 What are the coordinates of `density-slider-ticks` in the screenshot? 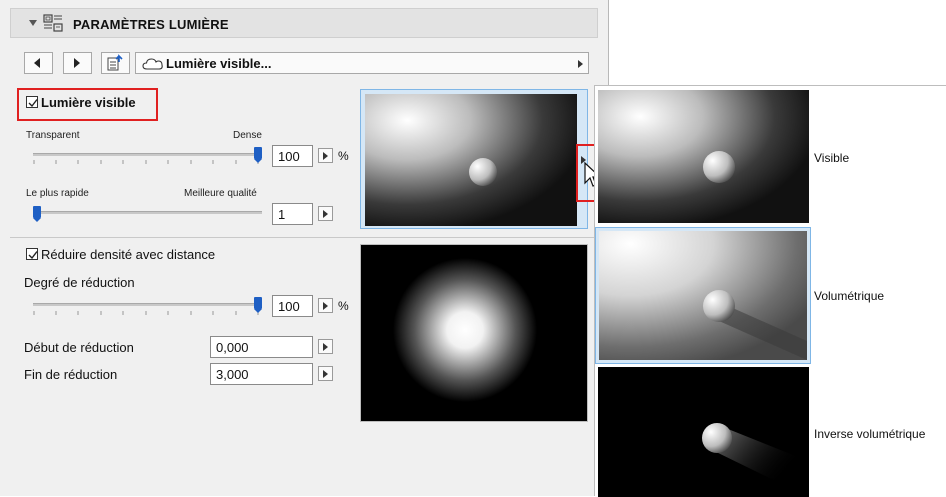 It's located at (146, 162).